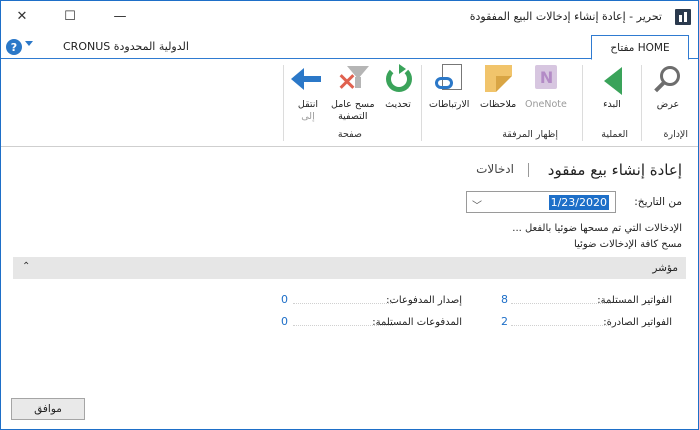  What do you see at coordinates (349, 268) in the screenshot?
I see `indicator-section-header: مؤشر ⌃` at bounding box center [349, 268].